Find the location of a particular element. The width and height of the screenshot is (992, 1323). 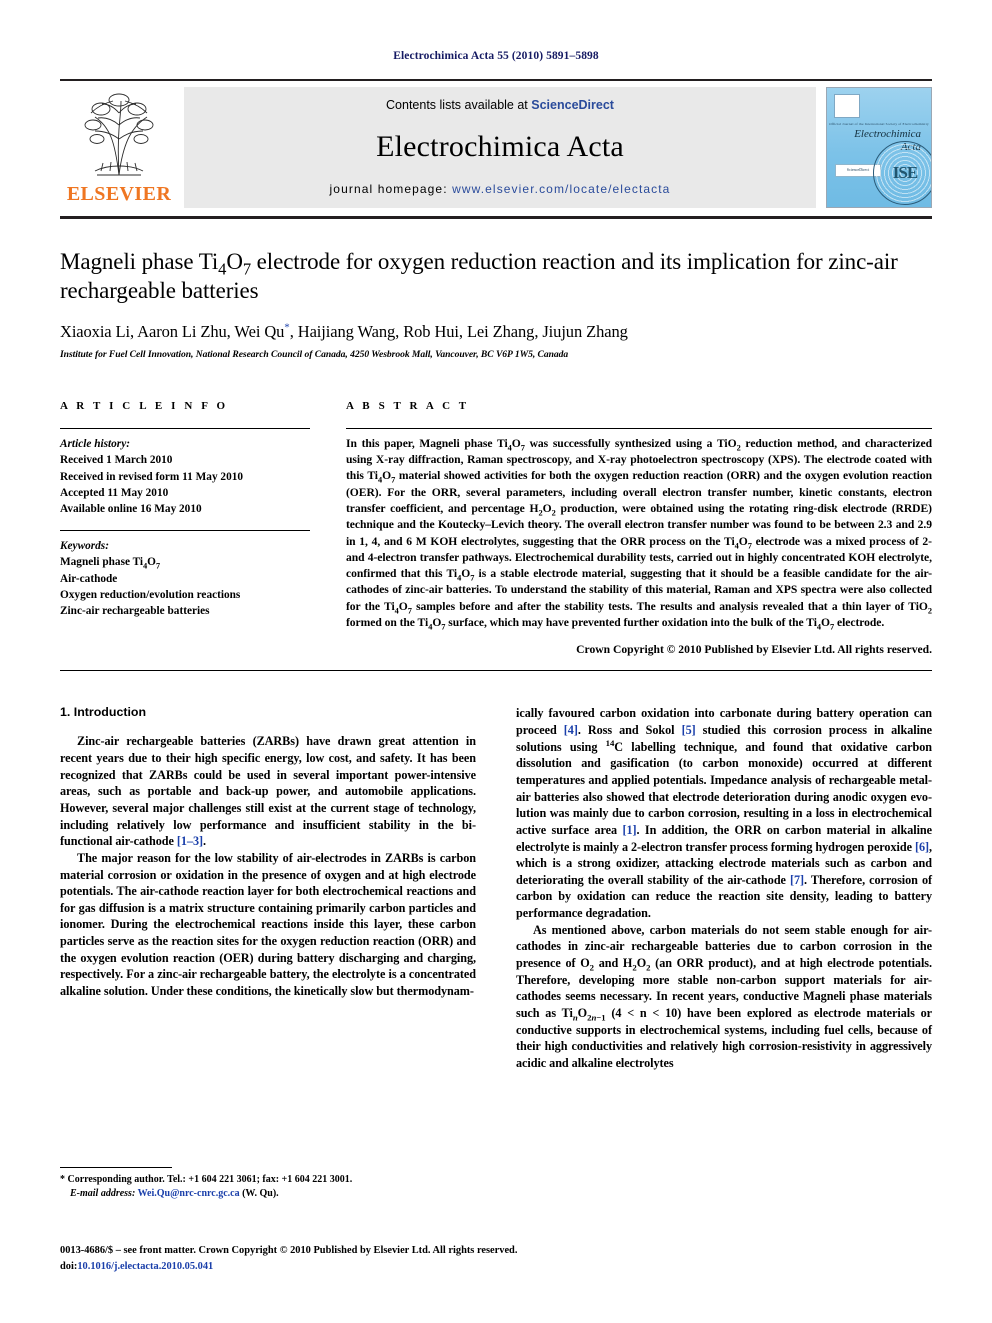

abstract-heading: A B S T R A C T is located at coordinates (408, 405).